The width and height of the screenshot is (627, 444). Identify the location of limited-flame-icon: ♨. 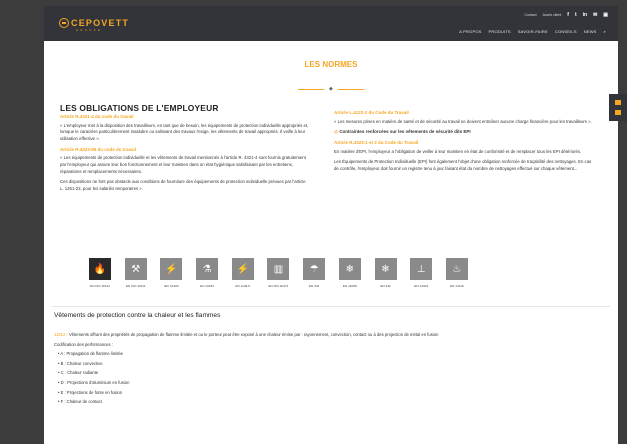
(456, 269).